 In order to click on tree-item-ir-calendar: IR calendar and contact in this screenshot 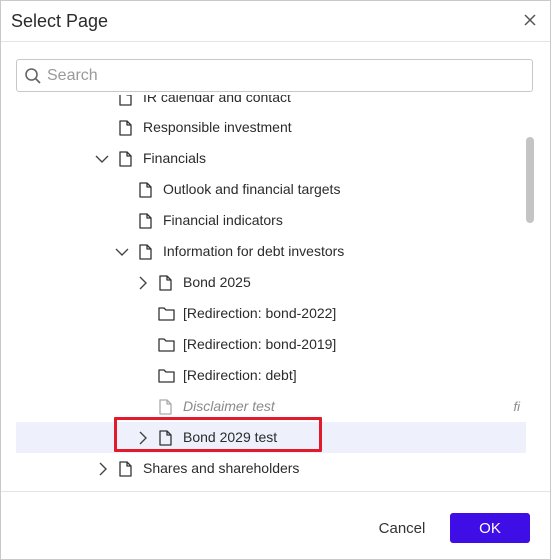, I will do `click(271, 104)`.